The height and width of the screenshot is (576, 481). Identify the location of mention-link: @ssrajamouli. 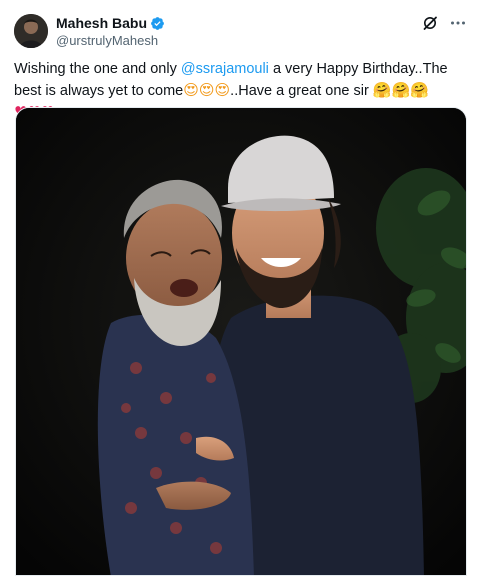
(225, 69).